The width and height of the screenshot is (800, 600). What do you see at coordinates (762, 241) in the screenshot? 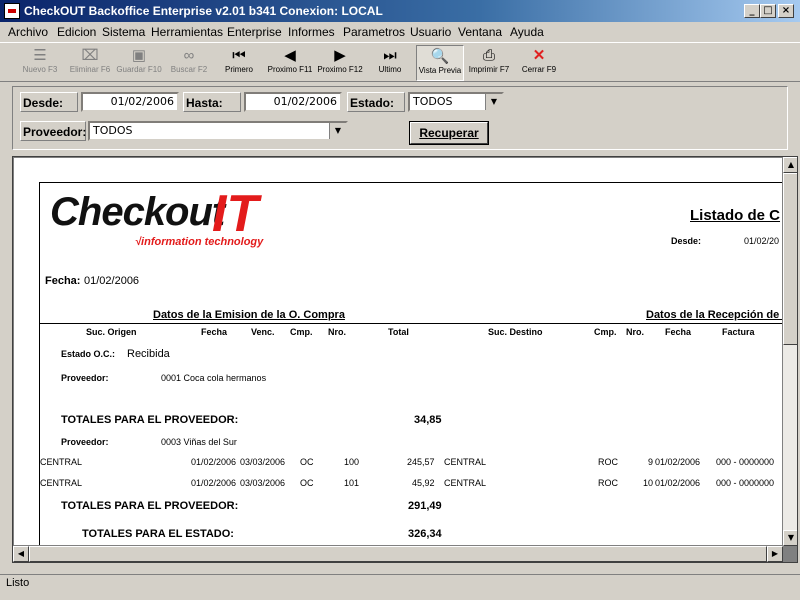
I see `report-desde-value: 01/02/20` at bounding box center [762, 241].